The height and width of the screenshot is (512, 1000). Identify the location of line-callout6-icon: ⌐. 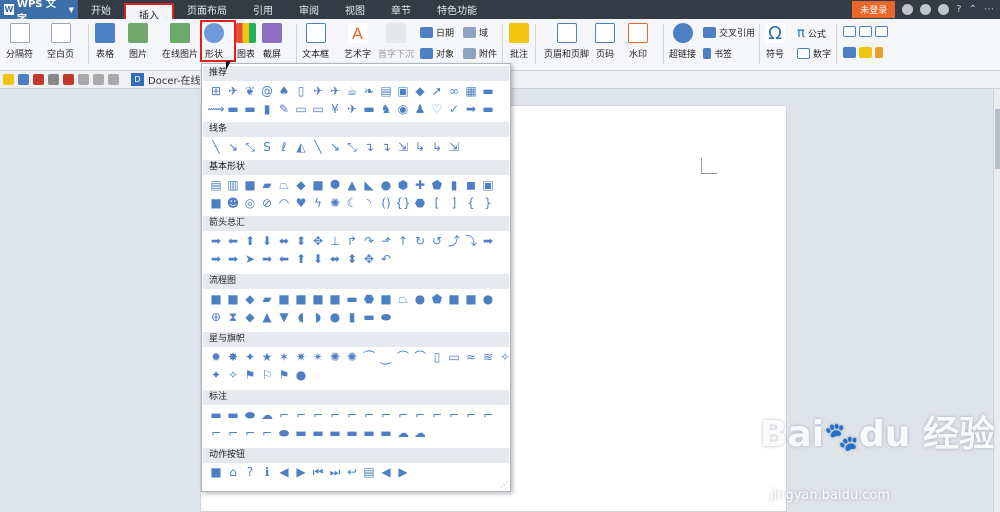
(369, 415).